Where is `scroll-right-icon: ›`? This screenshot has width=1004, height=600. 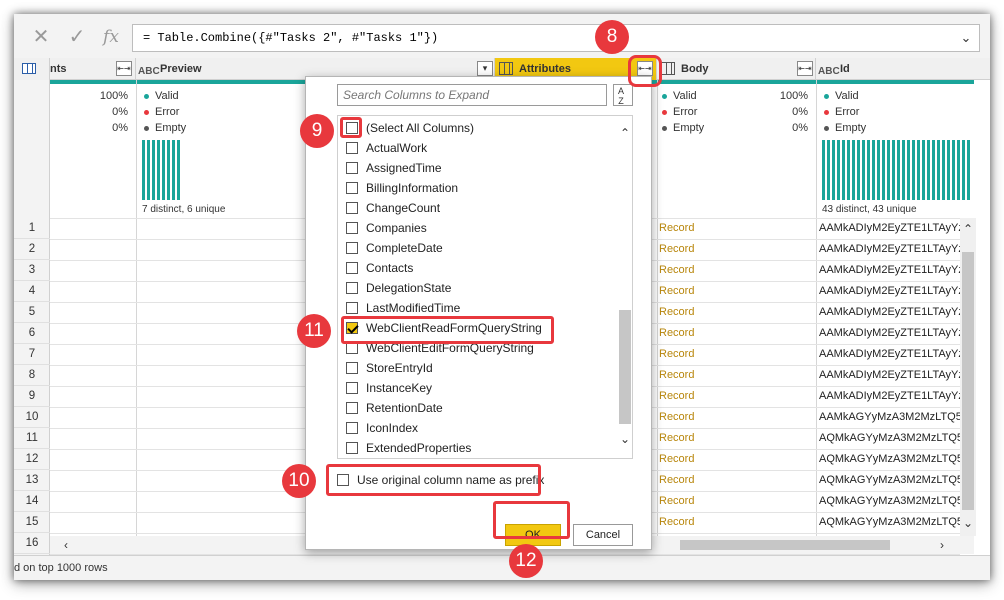 scroll-right-icon: › is located at coordinates (942, 545).